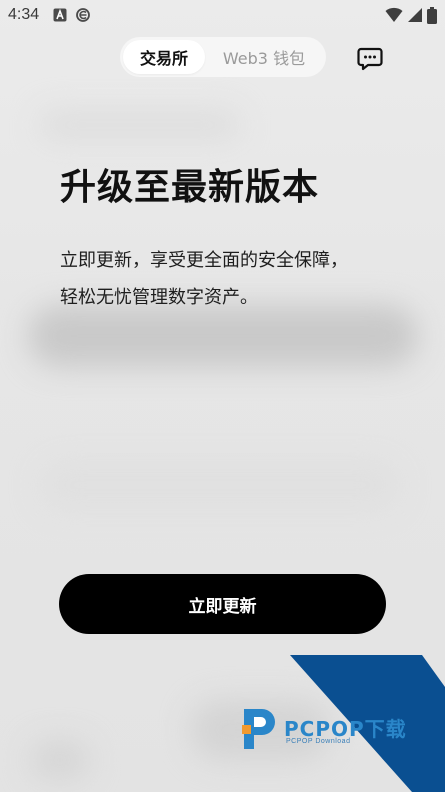 The width and height of the screenshot is (445, 792). I want to click on a-font-icon, so click(60, 15).